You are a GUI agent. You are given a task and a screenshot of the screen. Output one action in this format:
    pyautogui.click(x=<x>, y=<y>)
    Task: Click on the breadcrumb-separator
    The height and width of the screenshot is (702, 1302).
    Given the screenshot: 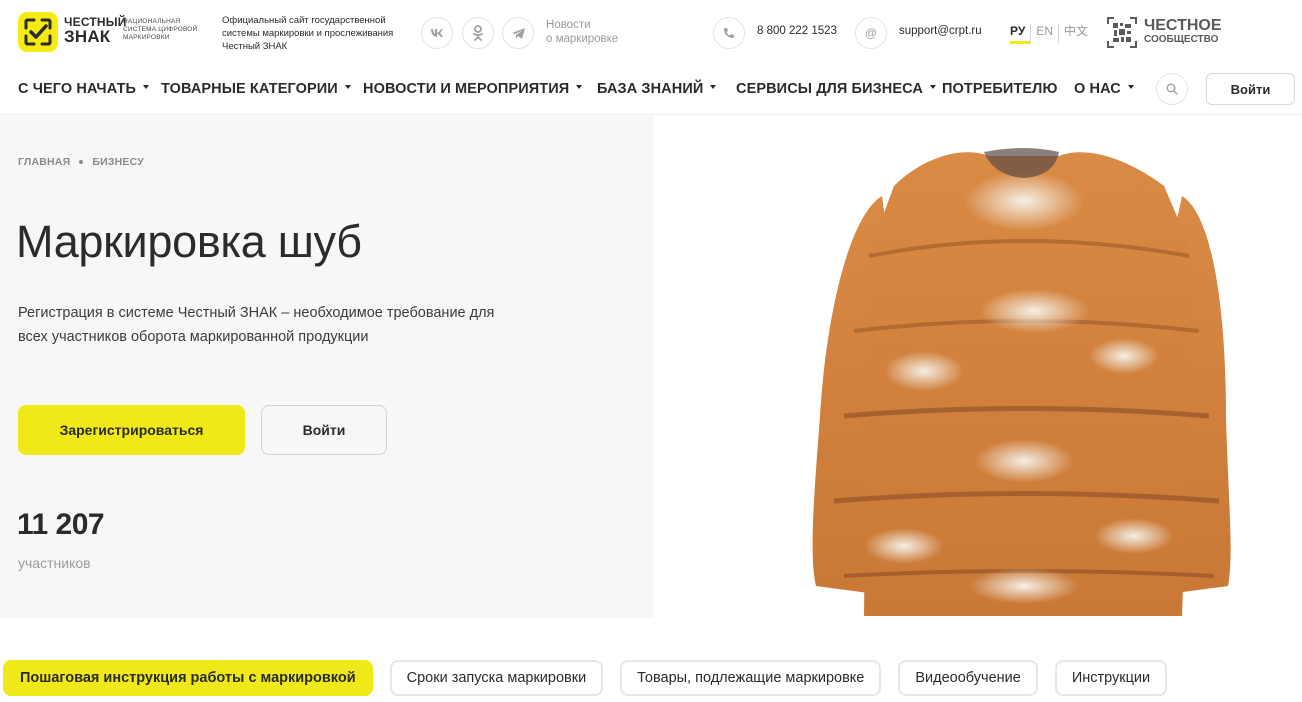 What is the action you would take?
    pyautogui.click(x=81, y=162)
    